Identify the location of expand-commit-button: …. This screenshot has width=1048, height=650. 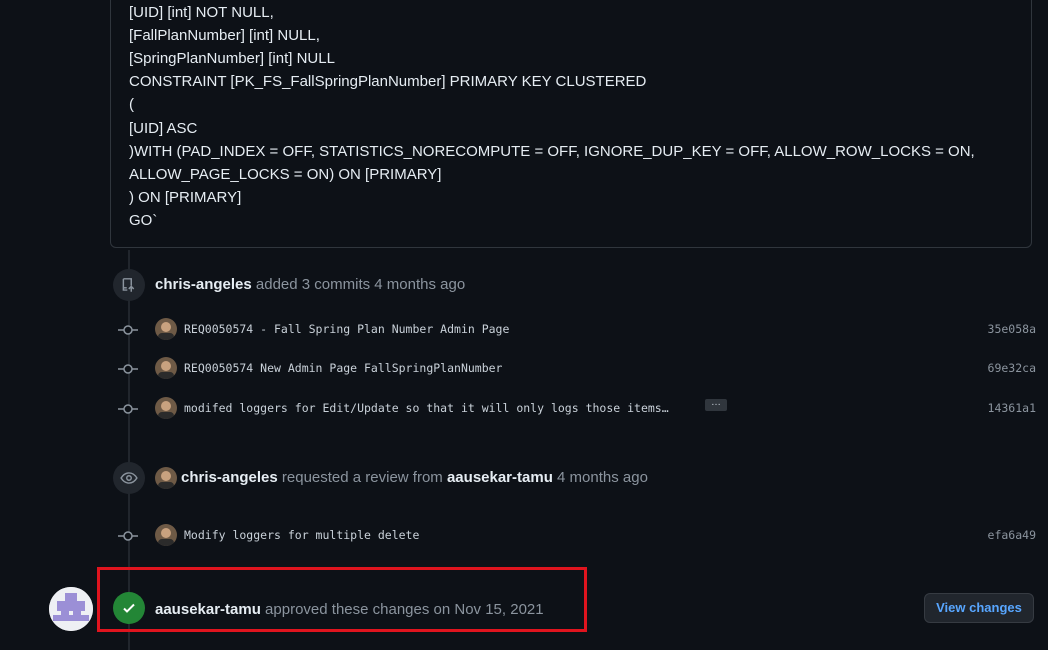
(716, 404).